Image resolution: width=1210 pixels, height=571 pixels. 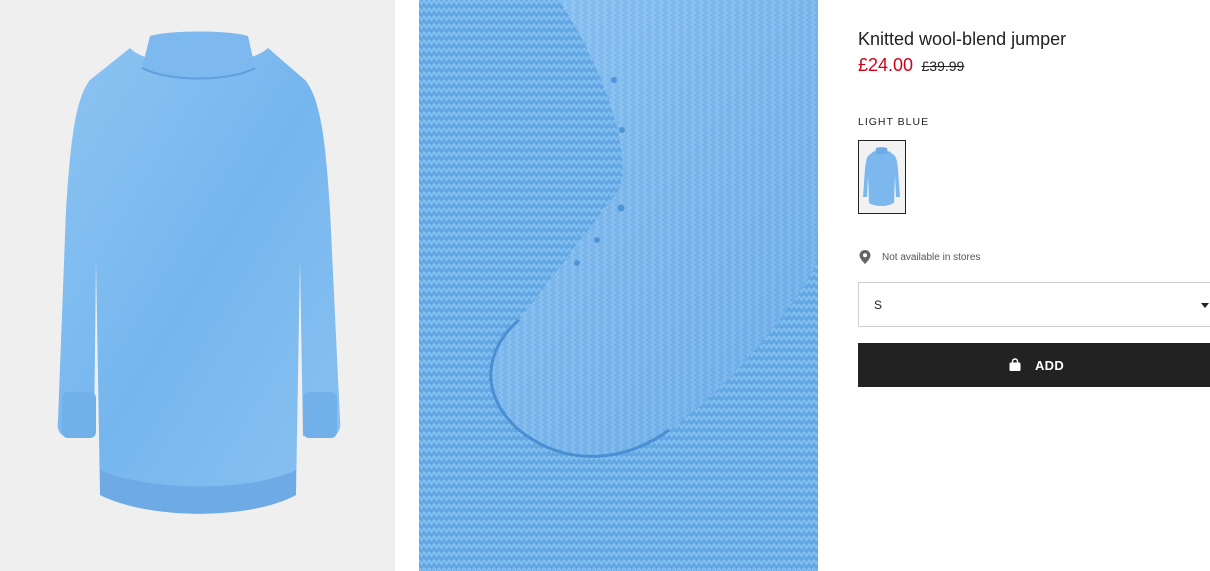 I want to click on sale-price: £24.00, so click(x=886, y=65).